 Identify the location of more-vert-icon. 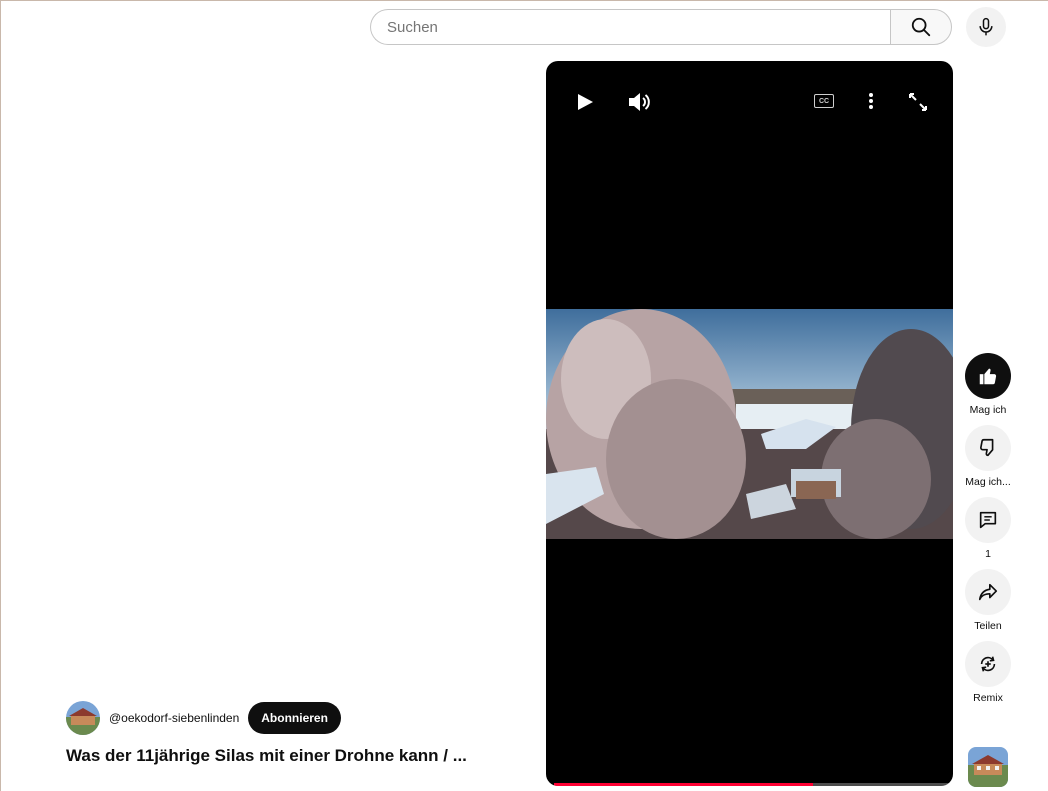
(871, 101).